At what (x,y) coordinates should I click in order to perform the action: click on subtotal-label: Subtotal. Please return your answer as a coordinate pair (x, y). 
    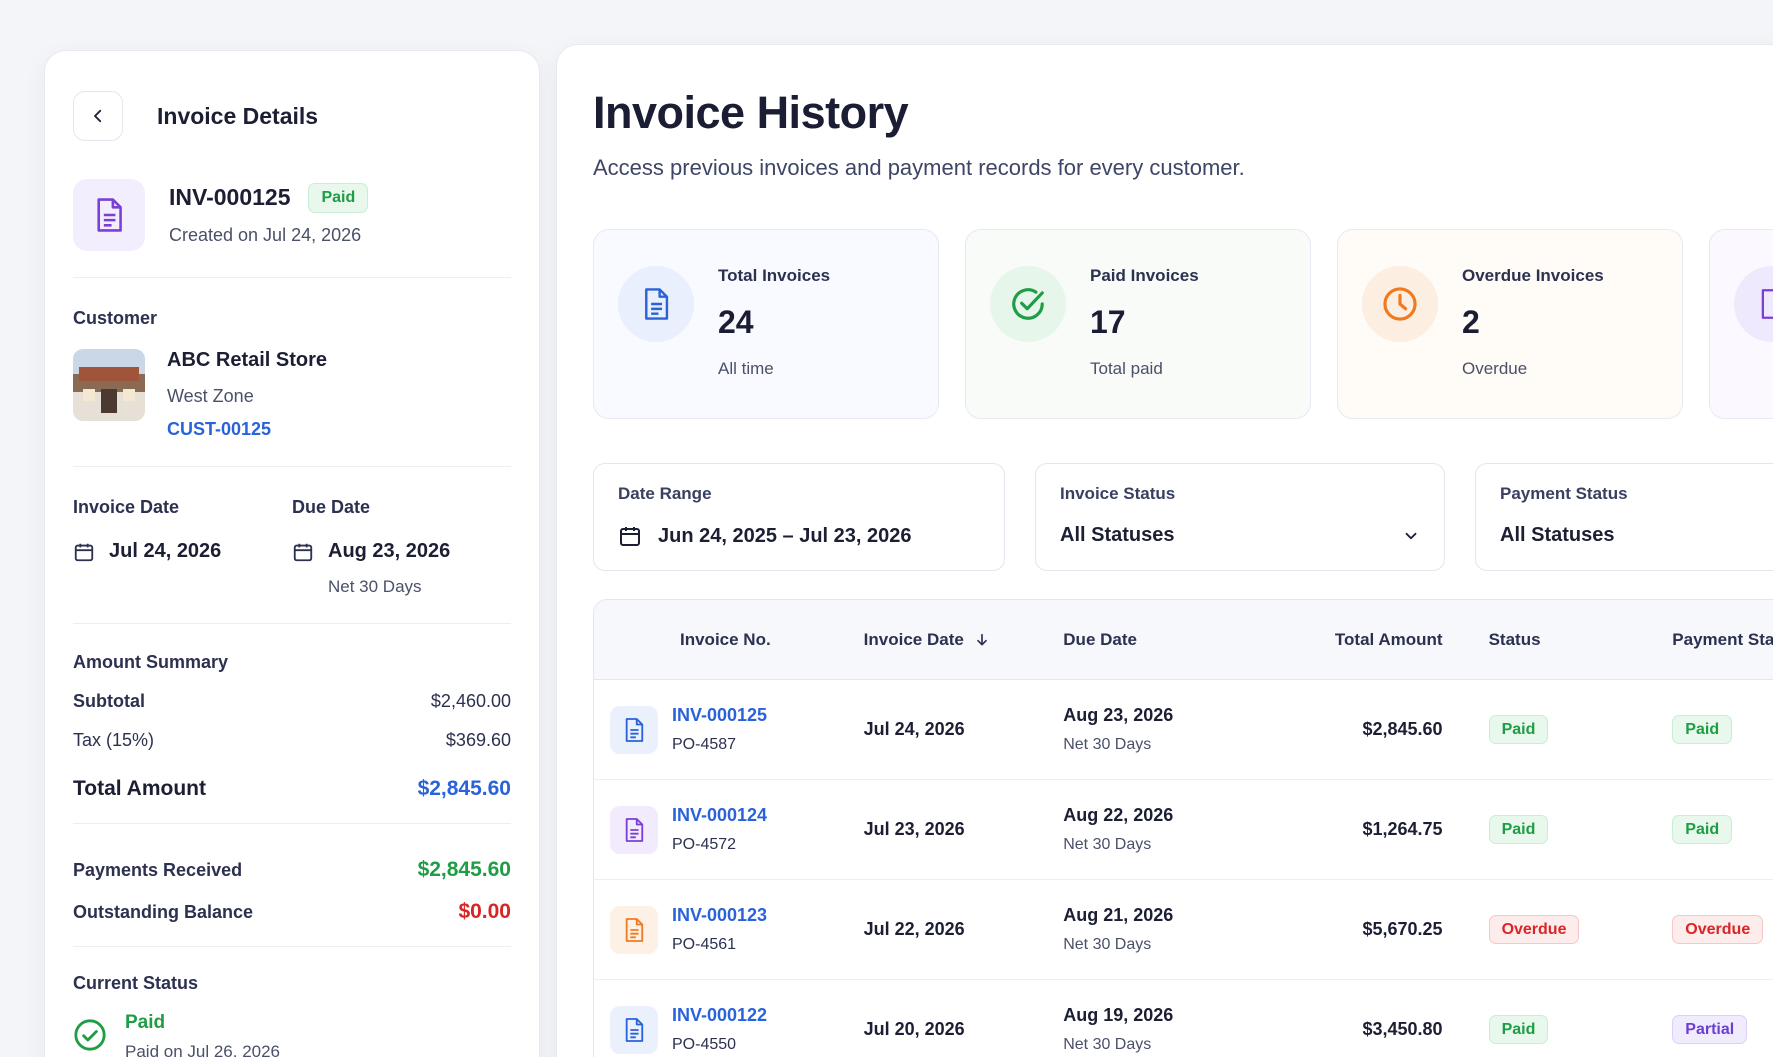
    Looking at the image, I should click on (109, 701).